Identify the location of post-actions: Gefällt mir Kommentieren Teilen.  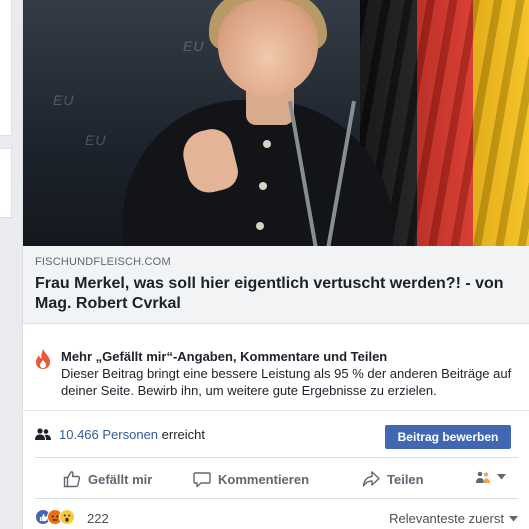
(276, 478).